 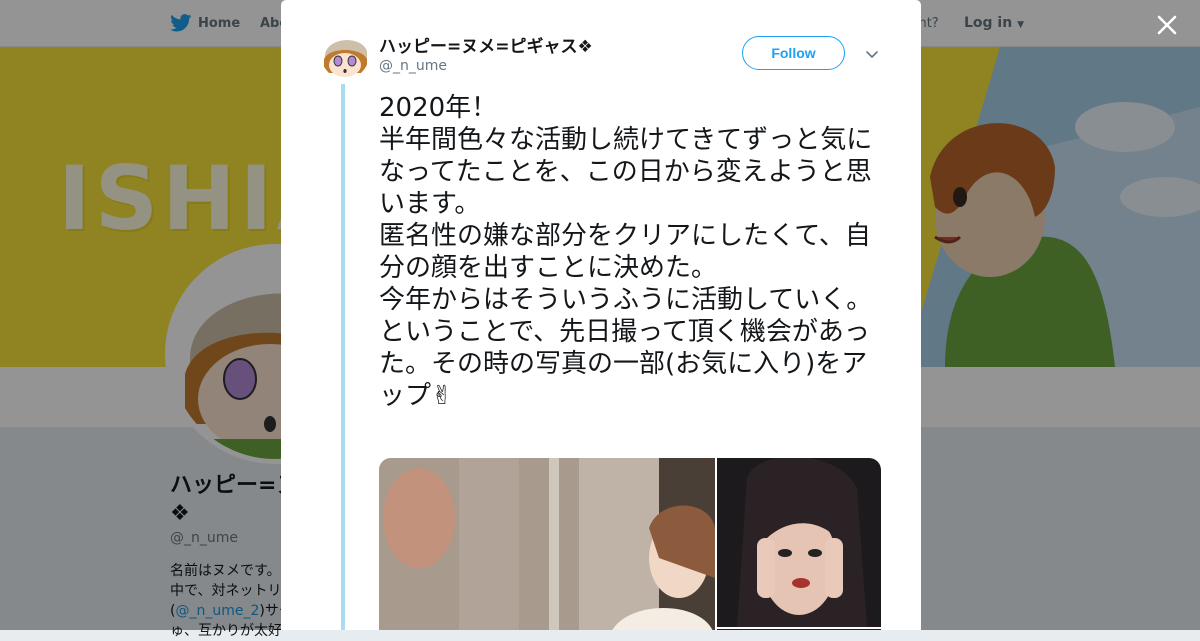 What do you see at coordinates (343, 357) in the screenshot?
I see `thread-line` at bounding box center [343, 357].